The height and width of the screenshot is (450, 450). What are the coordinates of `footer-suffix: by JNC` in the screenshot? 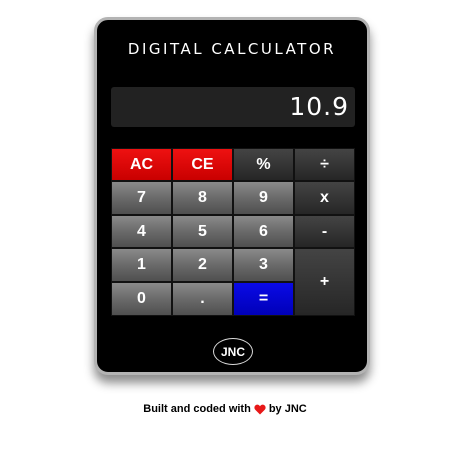 It's located at (287, 409).